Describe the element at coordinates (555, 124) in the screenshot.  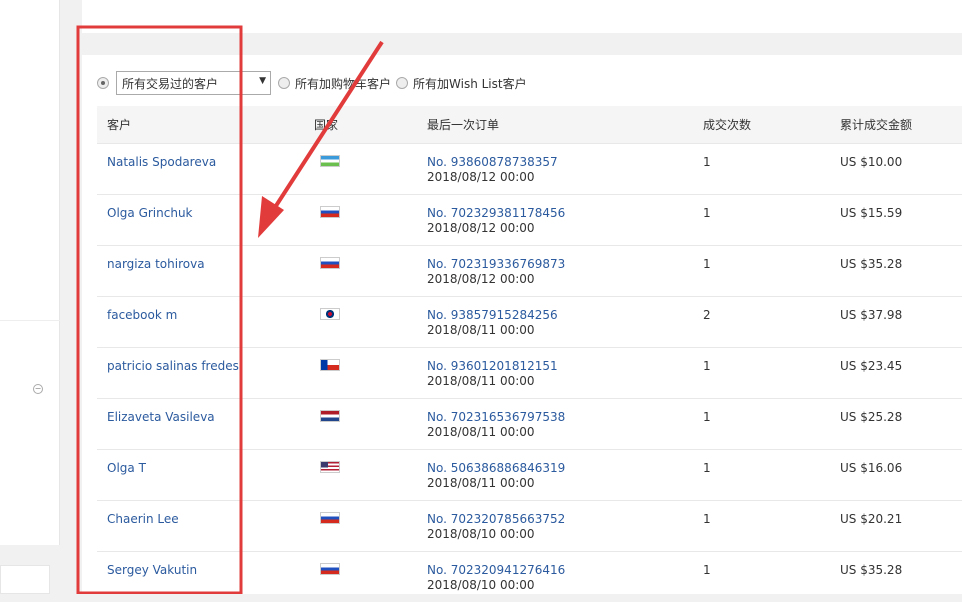
I see `header-last-order: 最后一次订单` at that location.